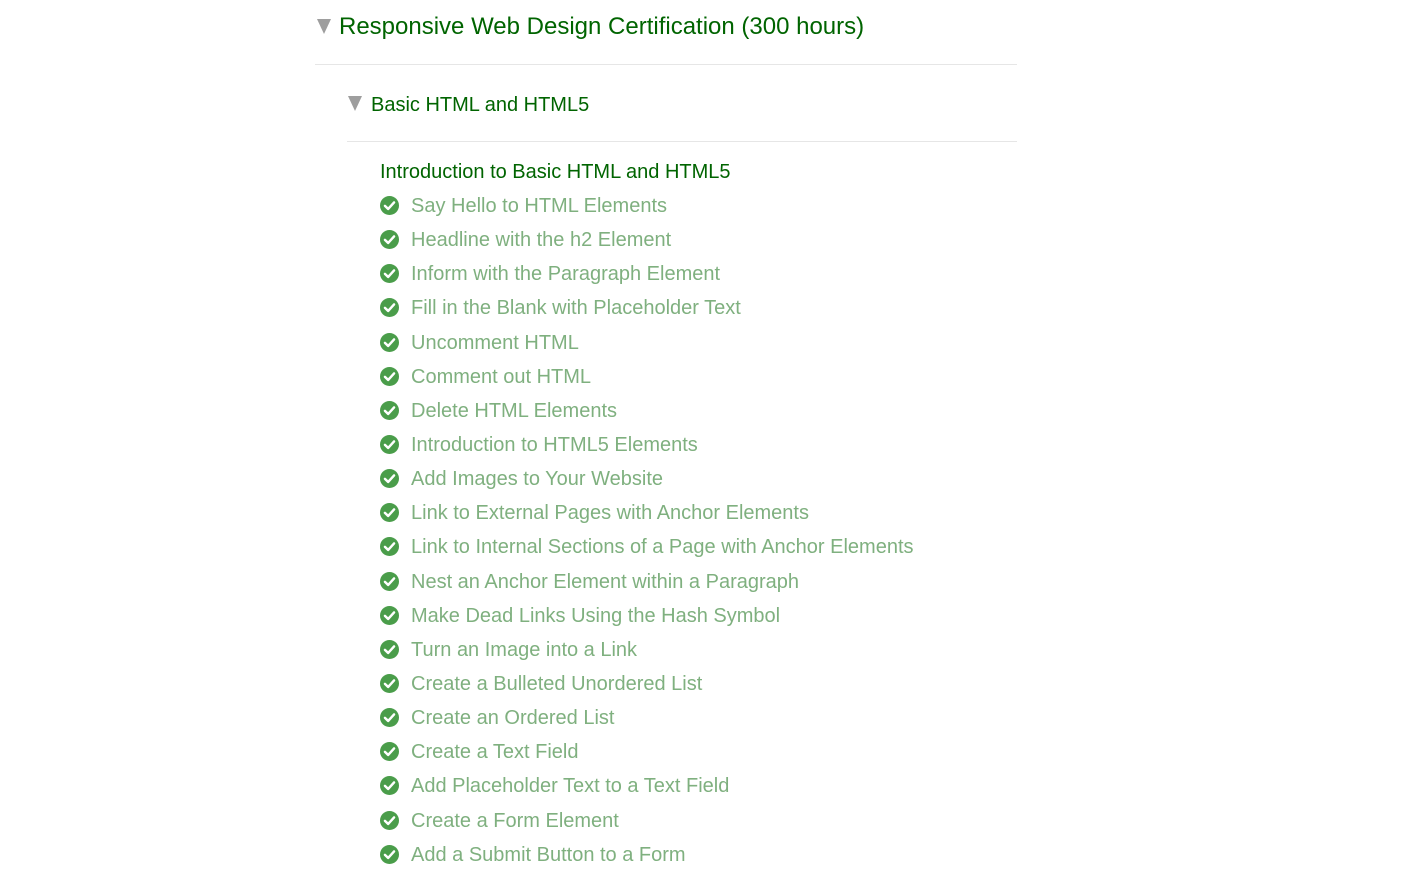 This screenshot has width=1424, height=873. I want to click on block-toggle: Basic HTML and HTML5, so click(682, 104).